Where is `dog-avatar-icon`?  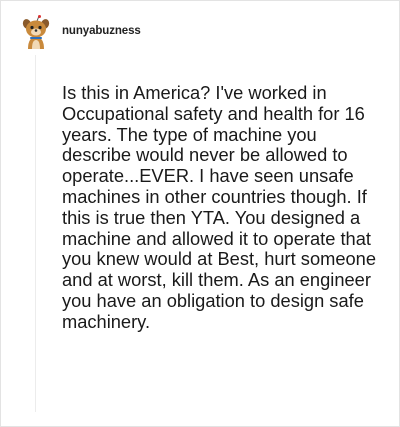
dog-avatar-icon is located at coordinates (36, 32).